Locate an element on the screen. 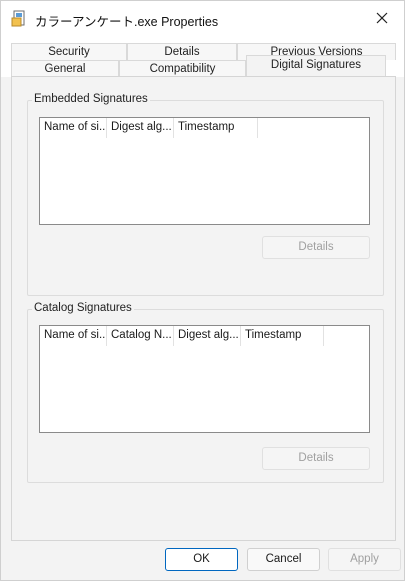 This screenshot has height=581, width=405. title-bar: カラーアンケート.exe Properties is located at coordinates (202, 19).